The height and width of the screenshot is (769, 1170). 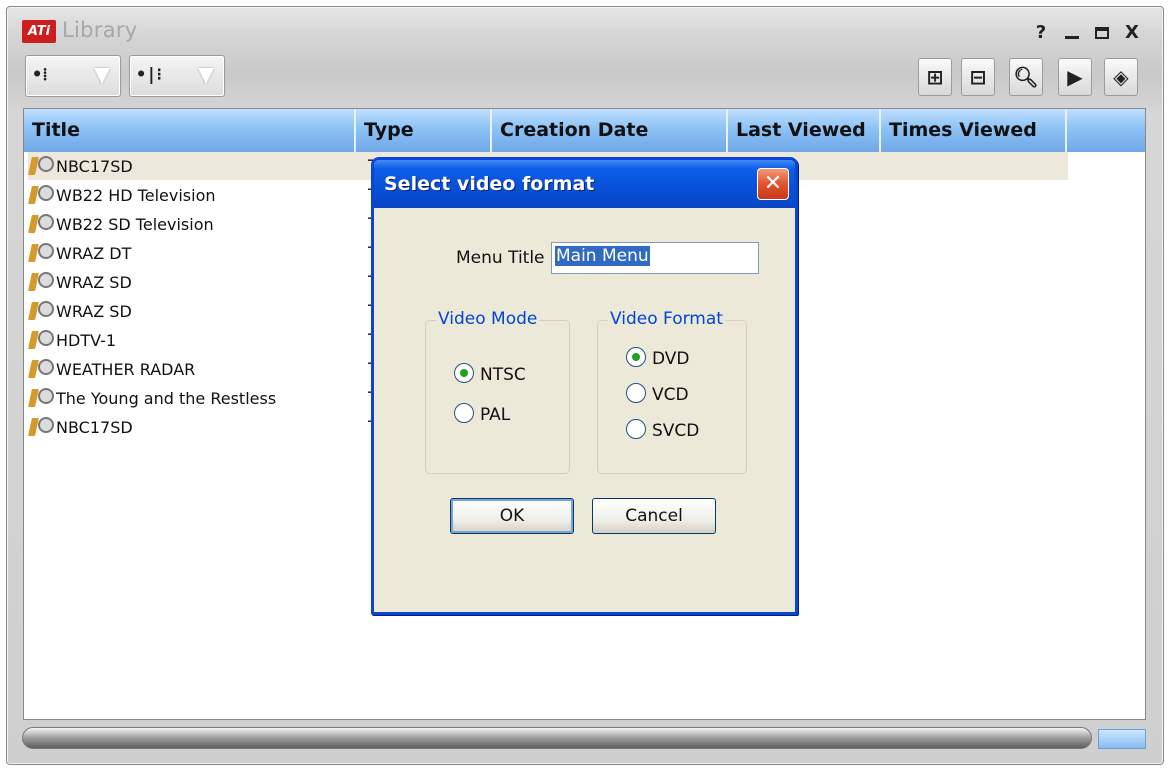 What do you see at coordinates (488, 319) in the screenshot?
I see `video-mode-legend: Video Mode` at bounding box center [488, 319].